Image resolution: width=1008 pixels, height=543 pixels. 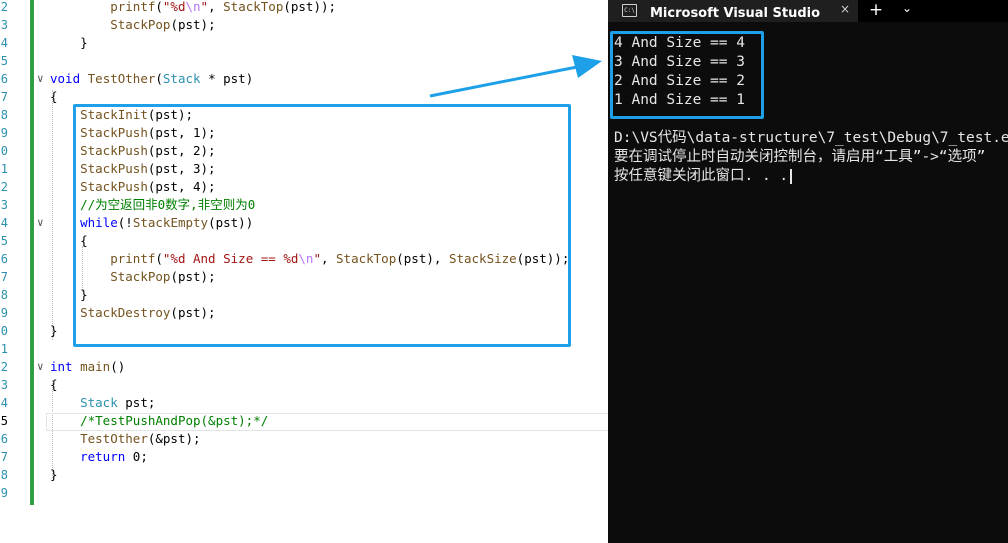 What do you see at coordinates (133, 7) in the screenshot?
I see `code-token: printf` at bounding box center [133, 7].